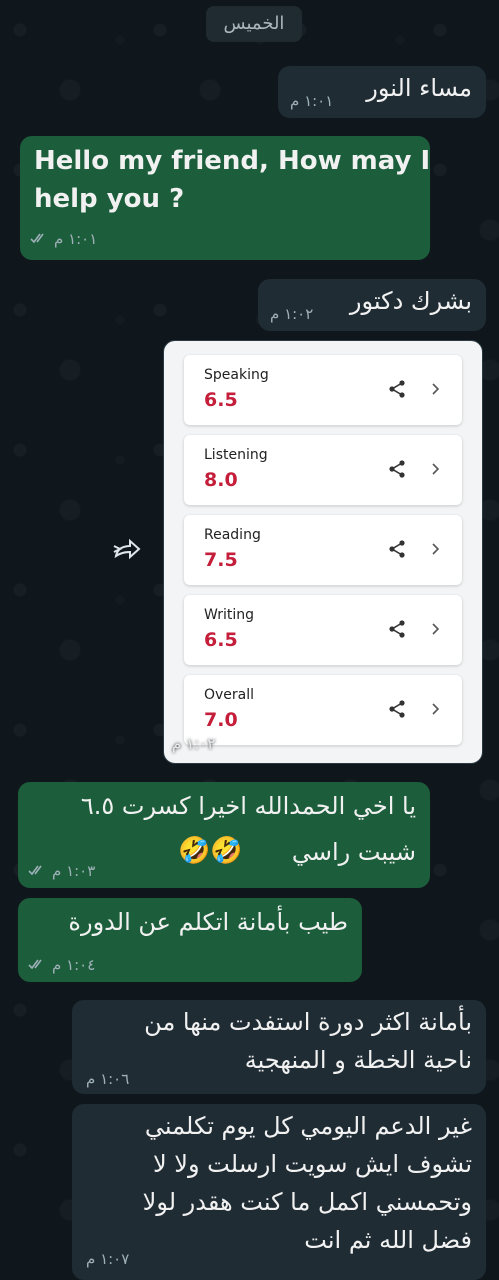 This screenshot has height=1280, width=499. I want to click on message-text-line: help you ?, so click(109, 199).